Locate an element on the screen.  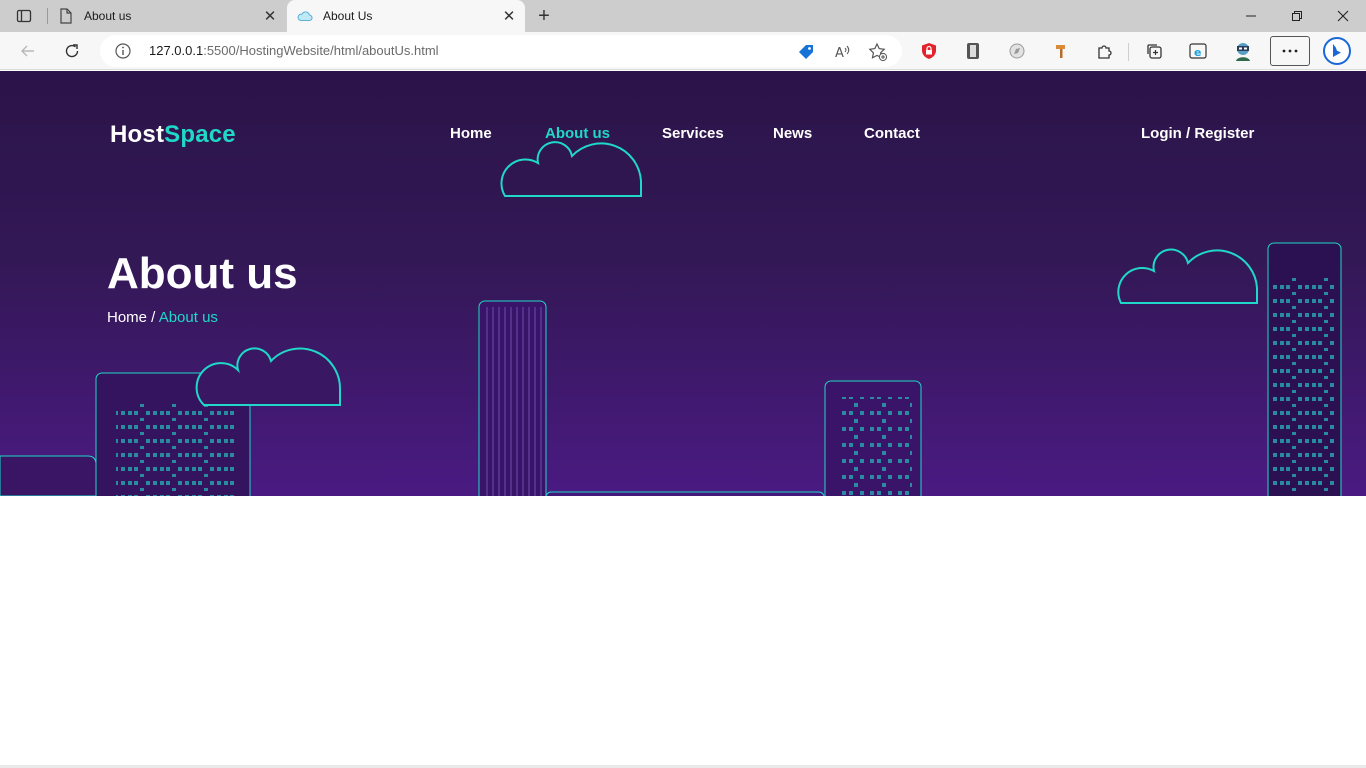
toolbar-separator is located at coordinates (1128, 52).